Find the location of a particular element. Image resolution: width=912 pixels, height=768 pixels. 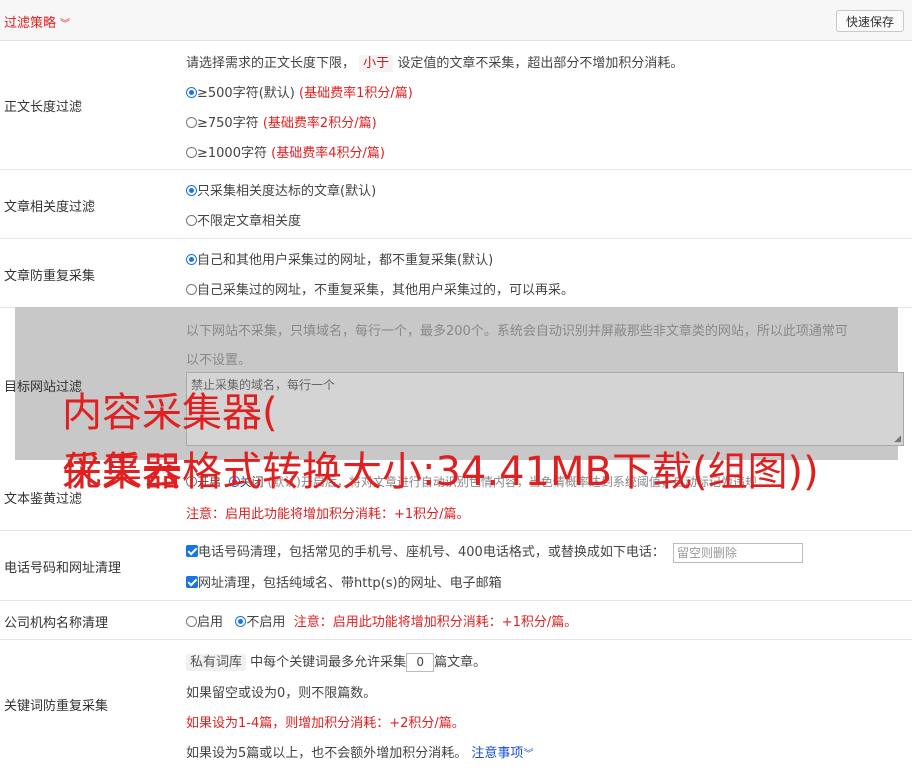

notice-link: 注意事项︾ is located at coordinates (502, 753).